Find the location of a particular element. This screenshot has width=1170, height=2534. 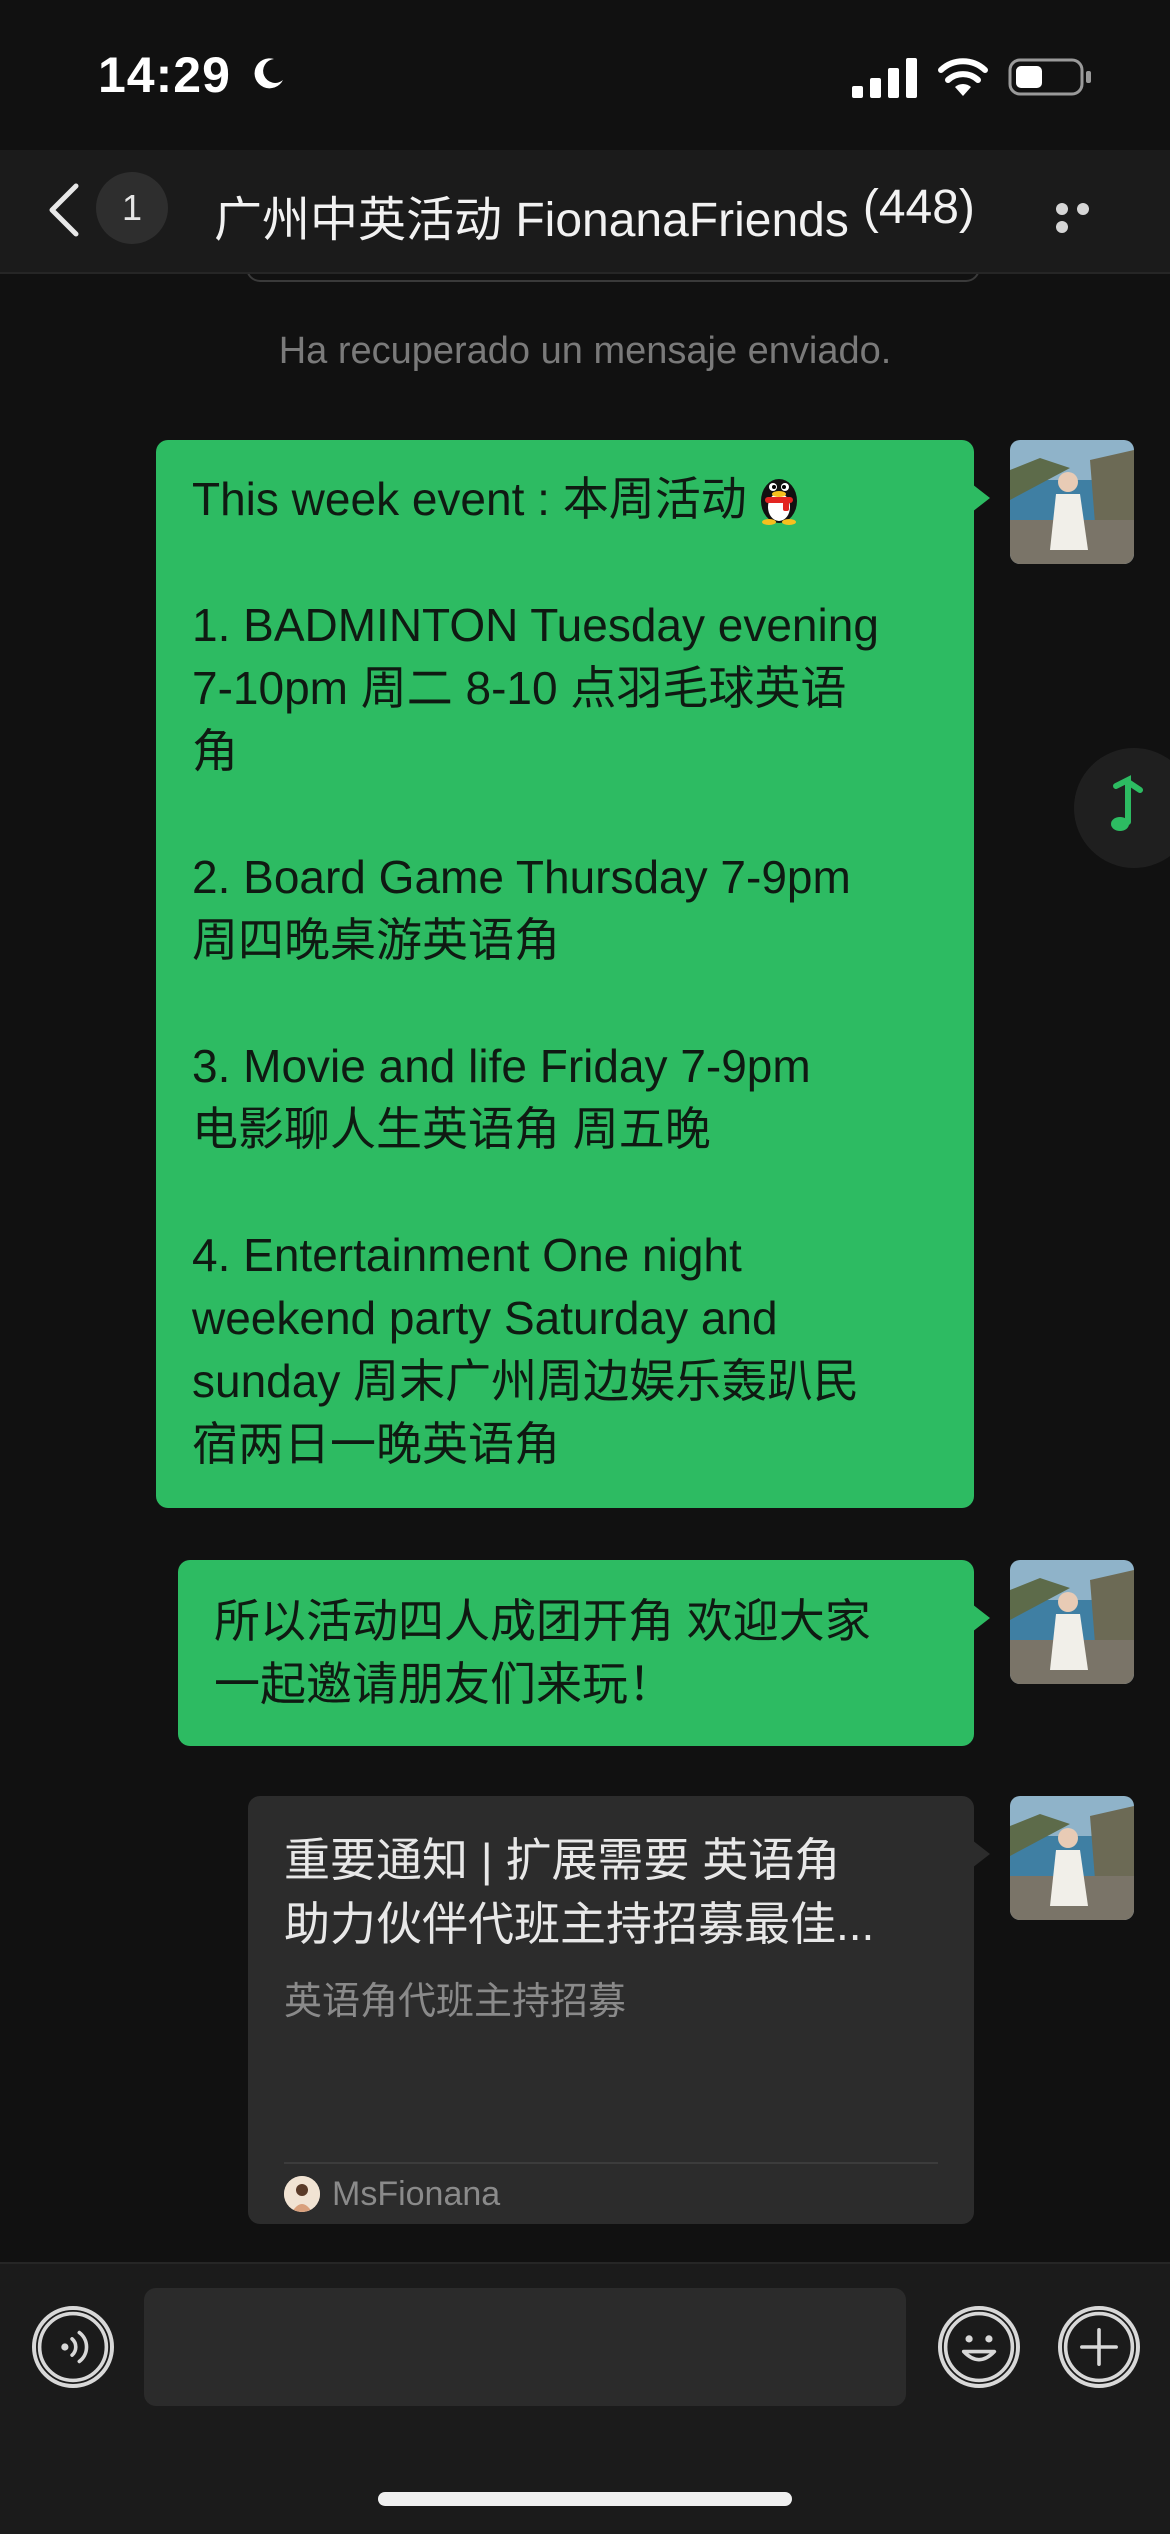

chat-title-text: 广州中英活动 FionanaFriends is located at coordinates (531, 220).